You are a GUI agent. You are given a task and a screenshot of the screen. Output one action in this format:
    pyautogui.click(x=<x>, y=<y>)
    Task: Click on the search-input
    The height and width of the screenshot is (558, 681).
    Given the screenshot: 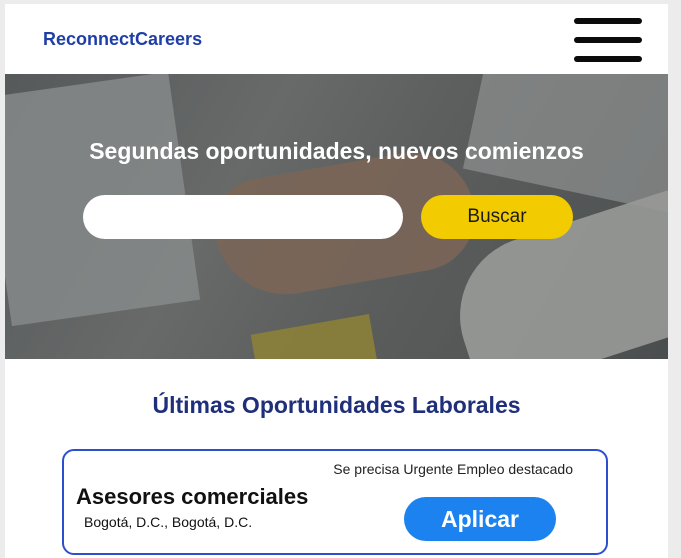 What is the action you would take?
    pyautogui.click(x=243, y=217)
    